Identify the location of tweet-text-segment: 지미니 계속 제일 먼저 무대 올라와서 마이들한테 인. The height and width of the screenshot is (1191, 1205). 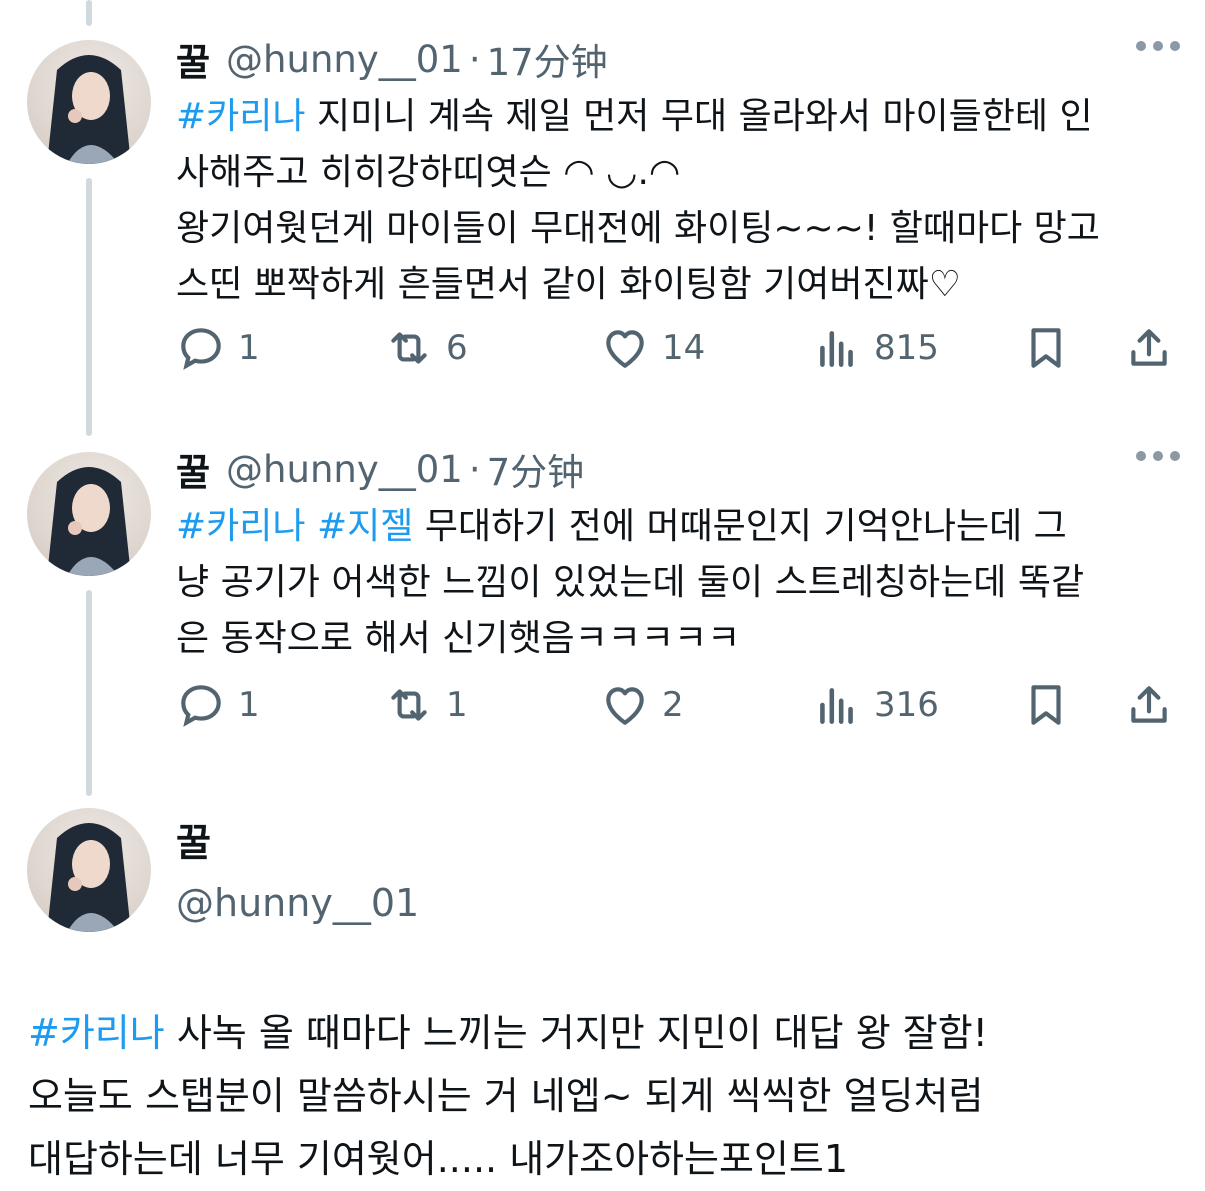
(699, 116).